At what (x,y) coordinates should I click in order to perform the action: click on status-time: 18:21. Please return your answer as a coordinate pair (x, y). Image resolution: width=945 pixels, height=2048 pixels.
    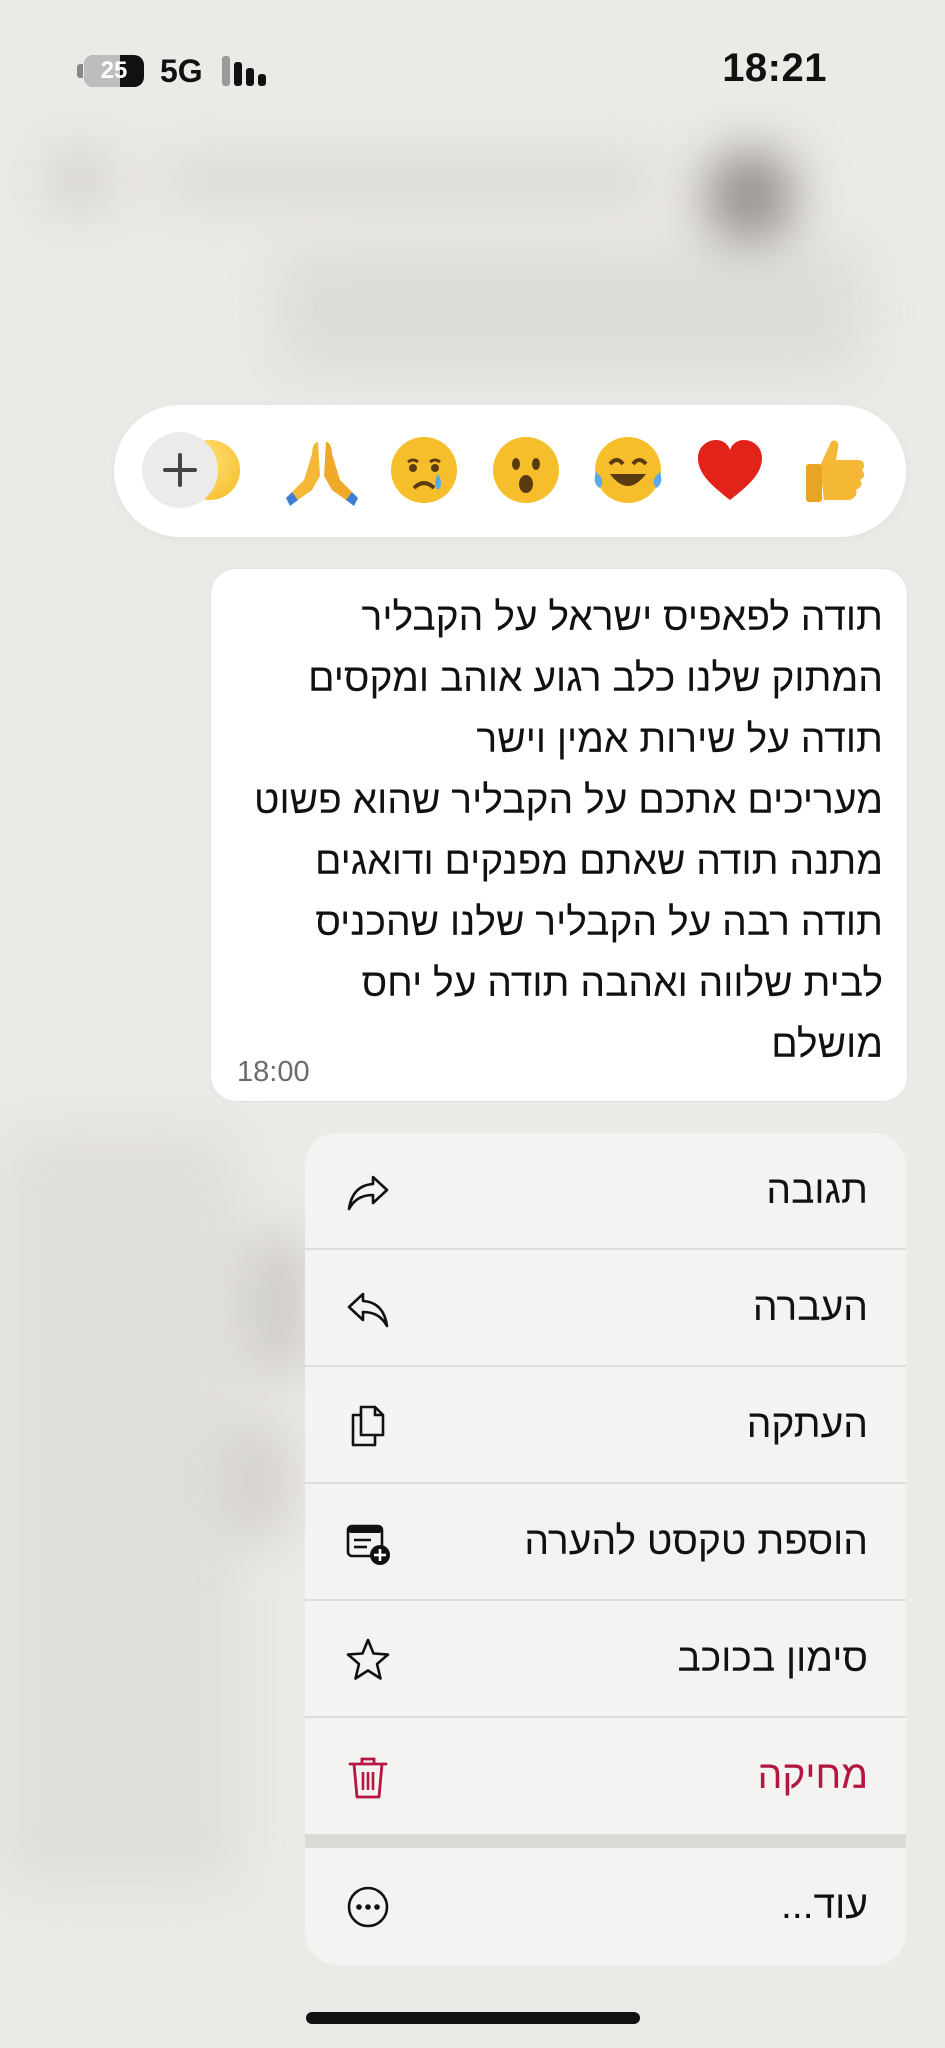
    Looking at the image, I should click on (774, 68).